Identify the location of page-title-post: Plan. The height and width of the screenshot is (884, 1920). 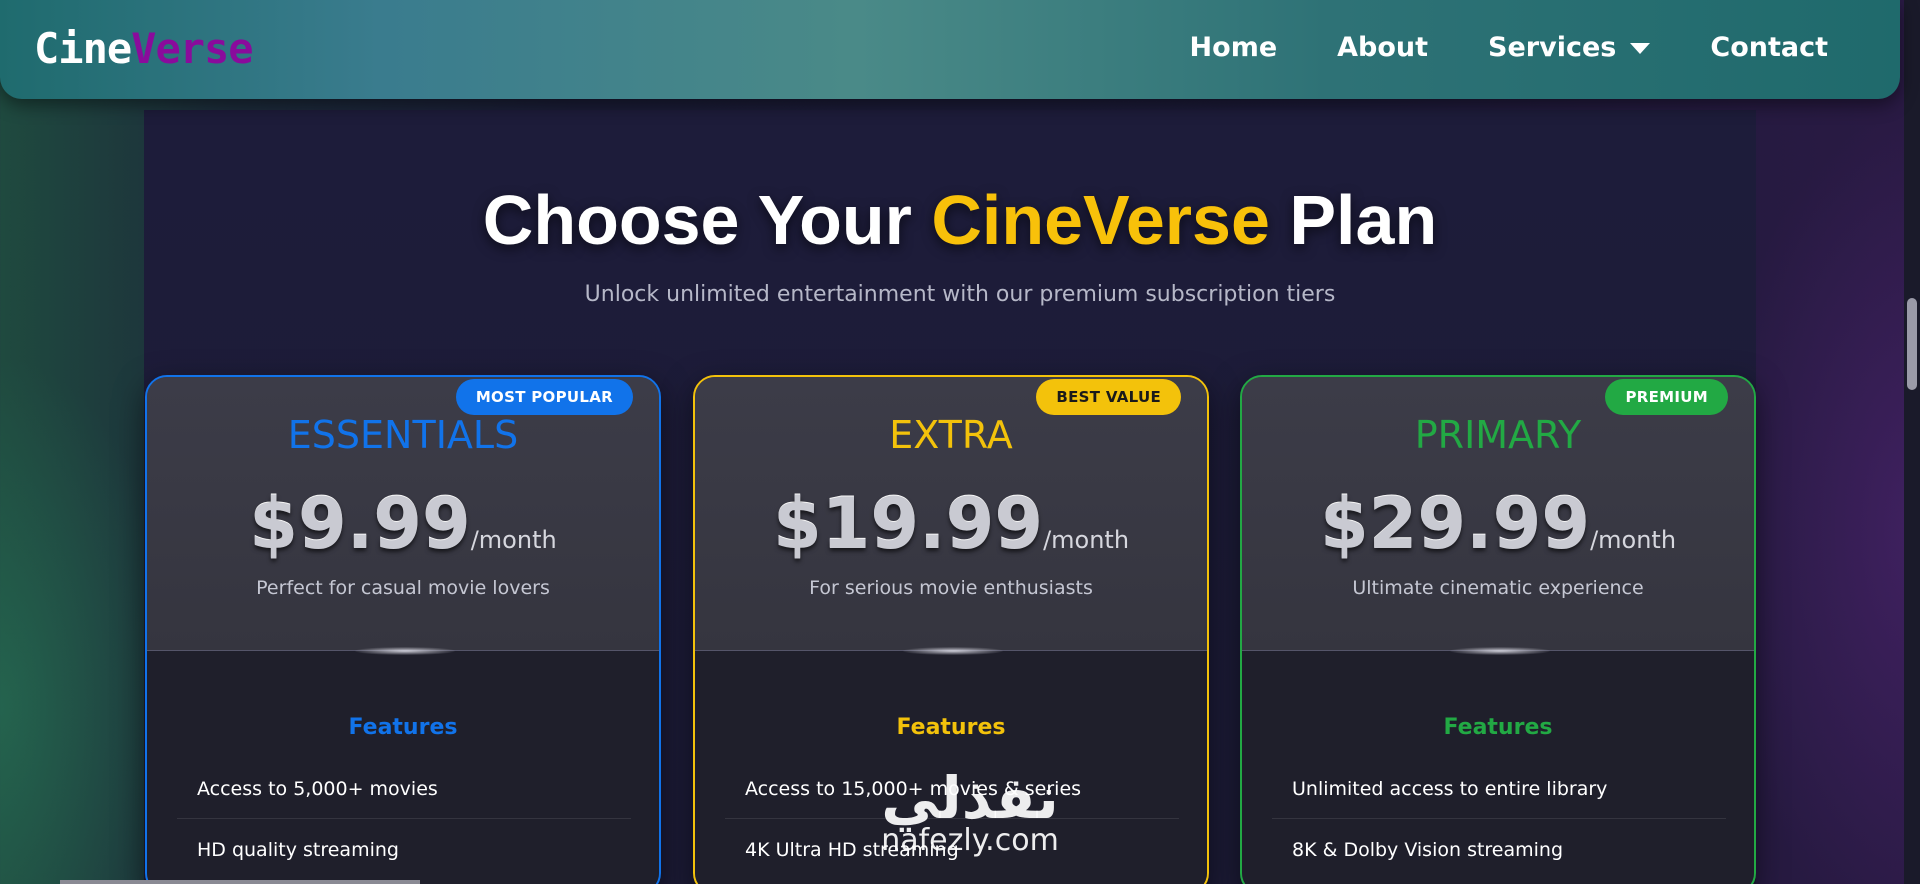
(1353, 220).